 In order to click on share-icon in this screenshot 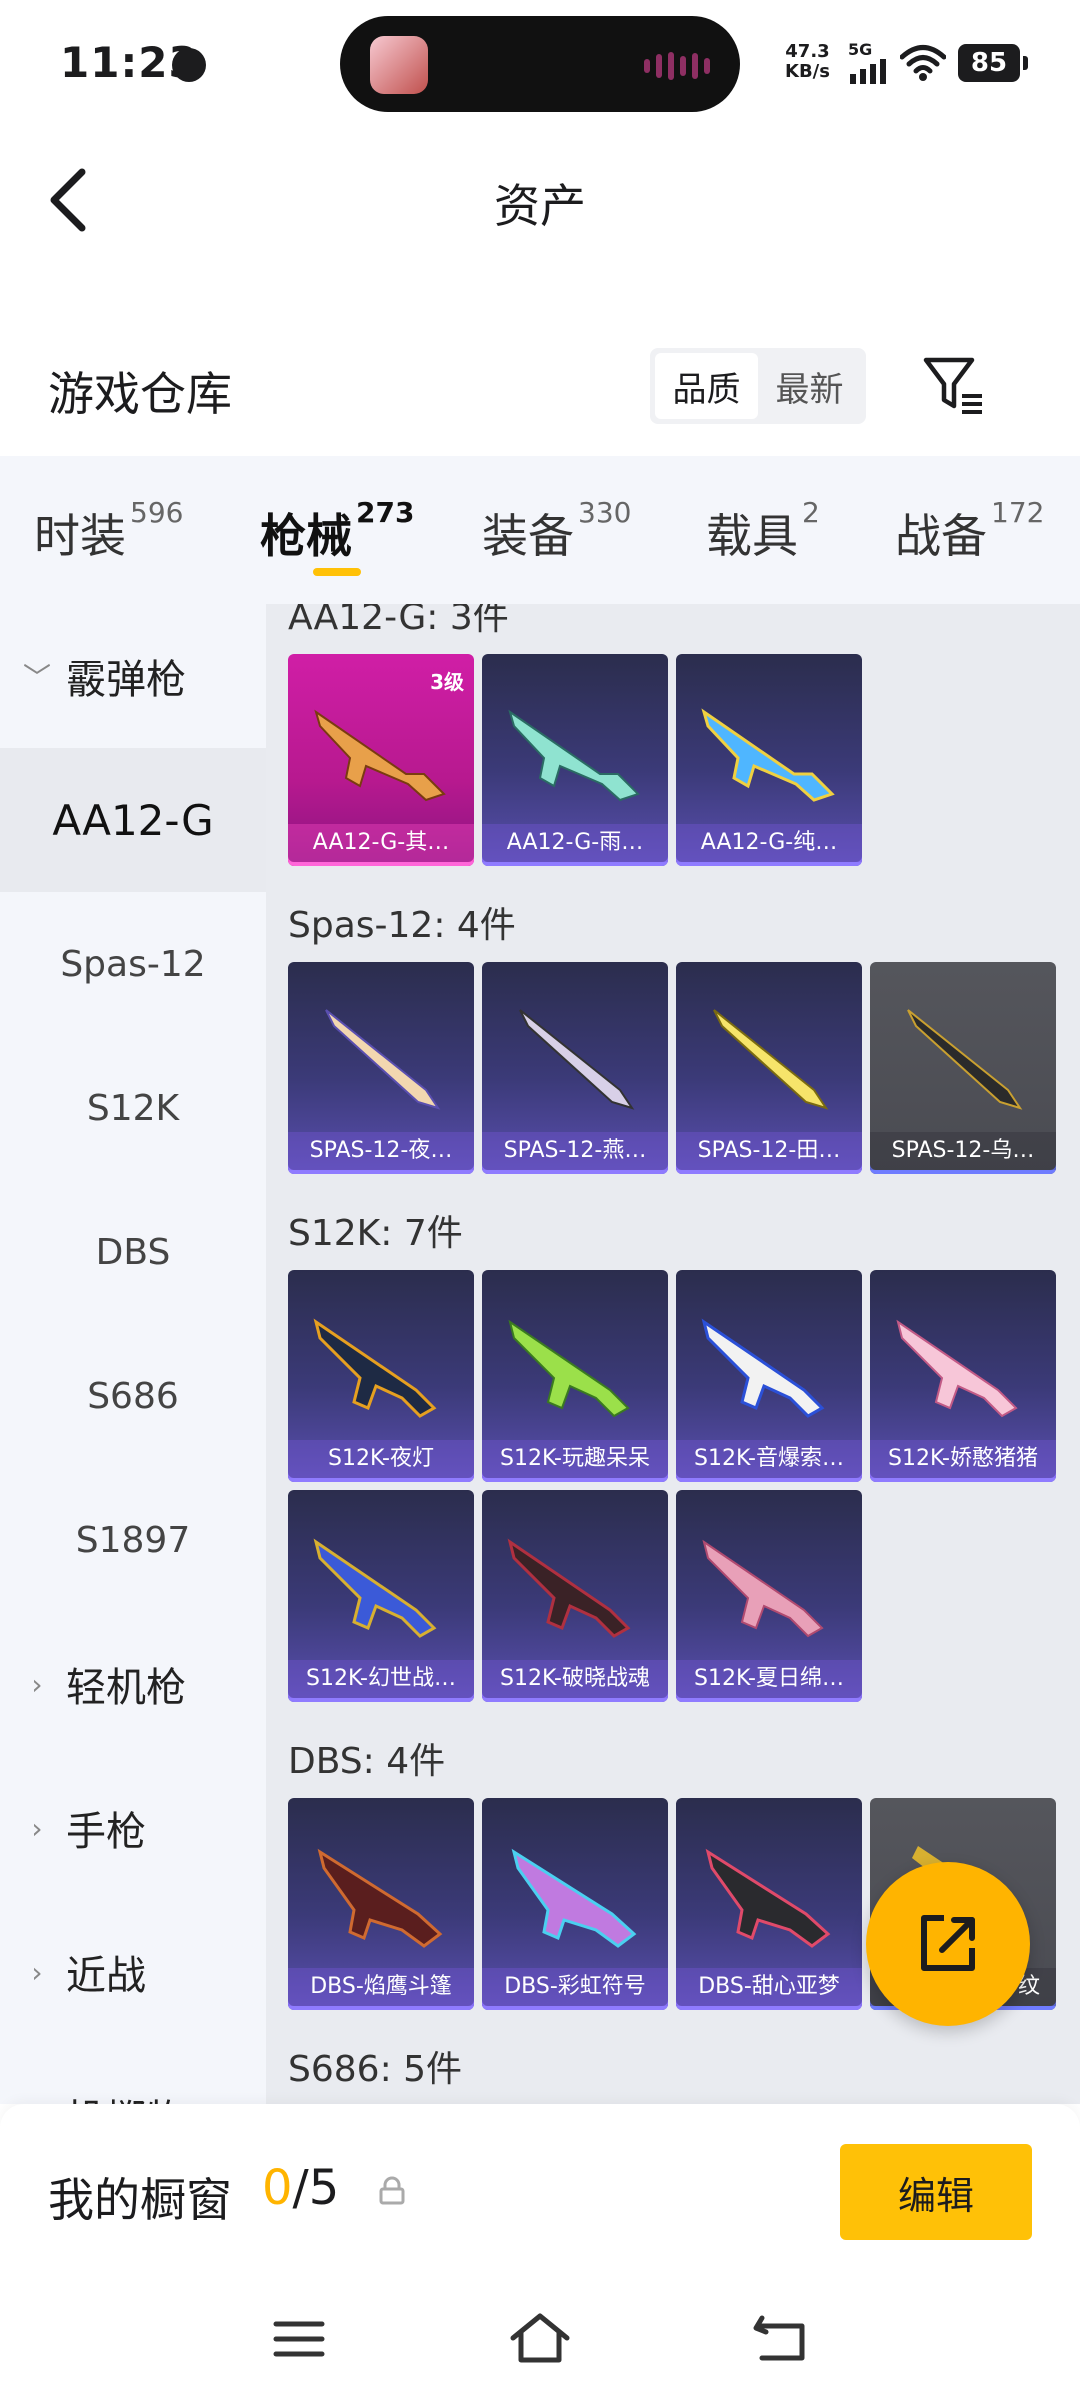, I will do `click(948, 1943)`.